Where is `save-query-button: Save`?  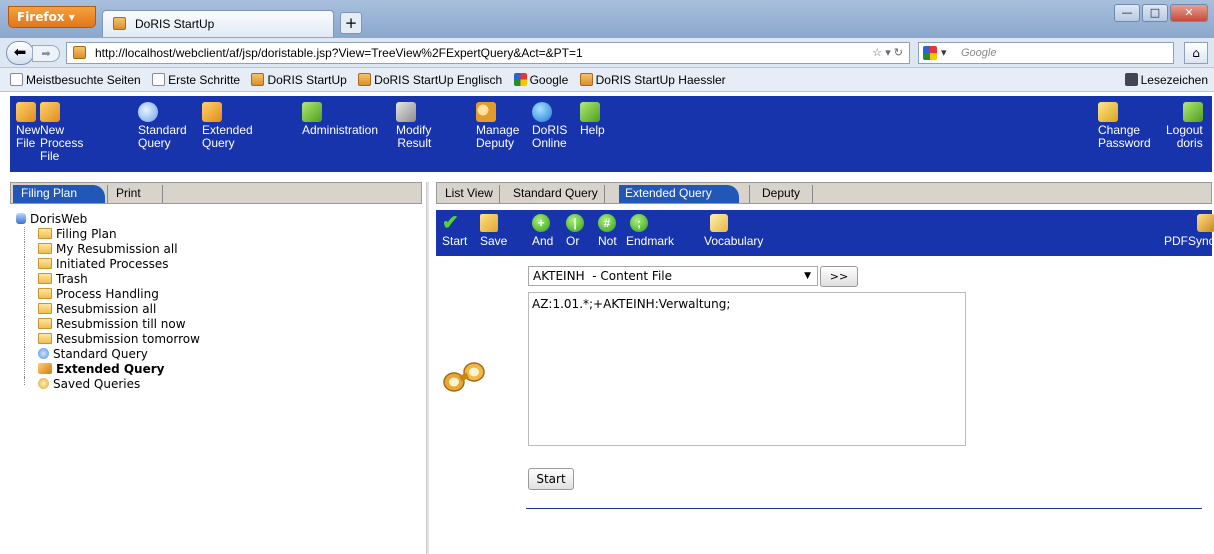 save-query-button: Save is located at coordinates (493, 231).